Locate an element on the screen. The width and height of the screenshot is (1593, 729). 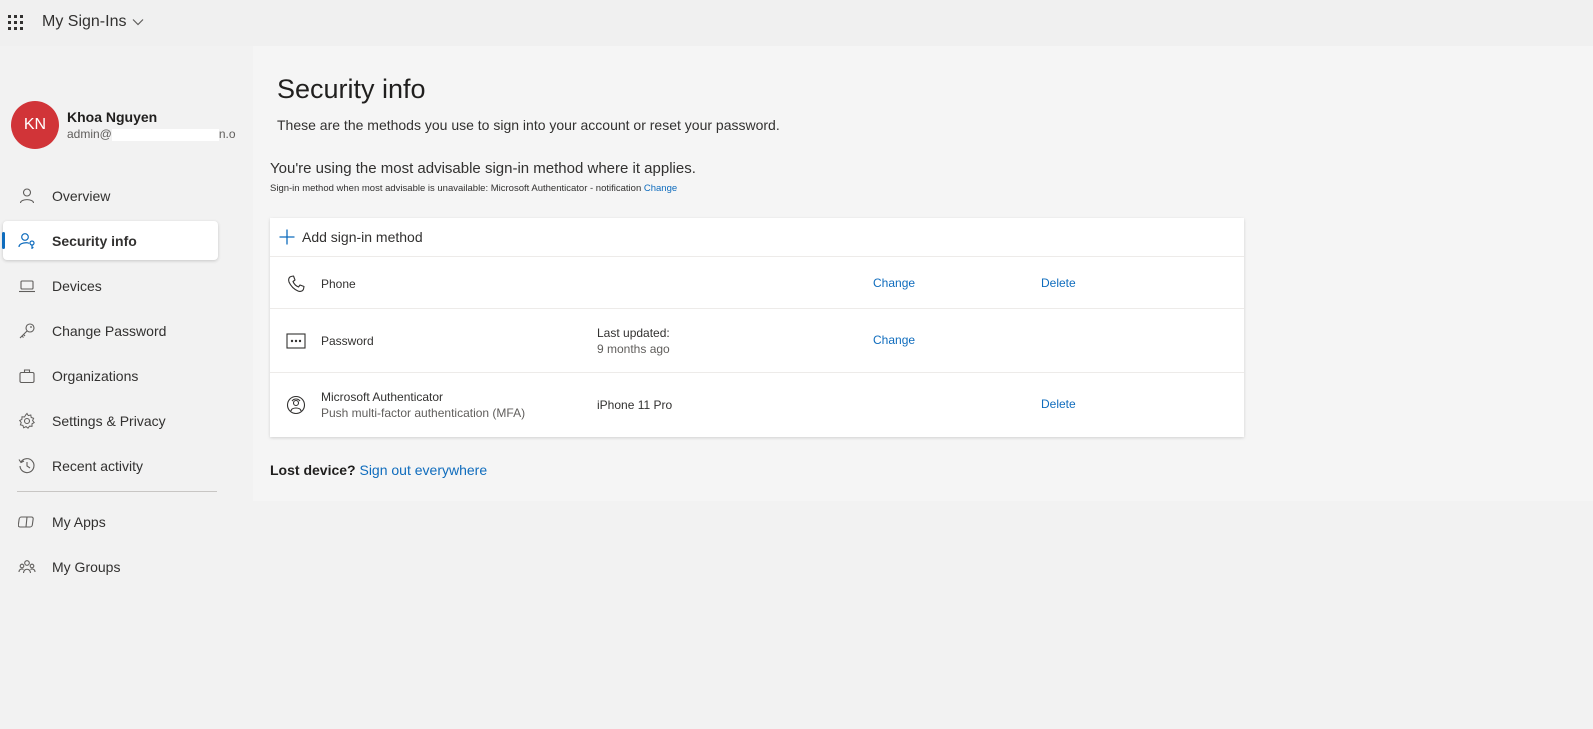
laptop-icon is located at coordinates (27, 286).